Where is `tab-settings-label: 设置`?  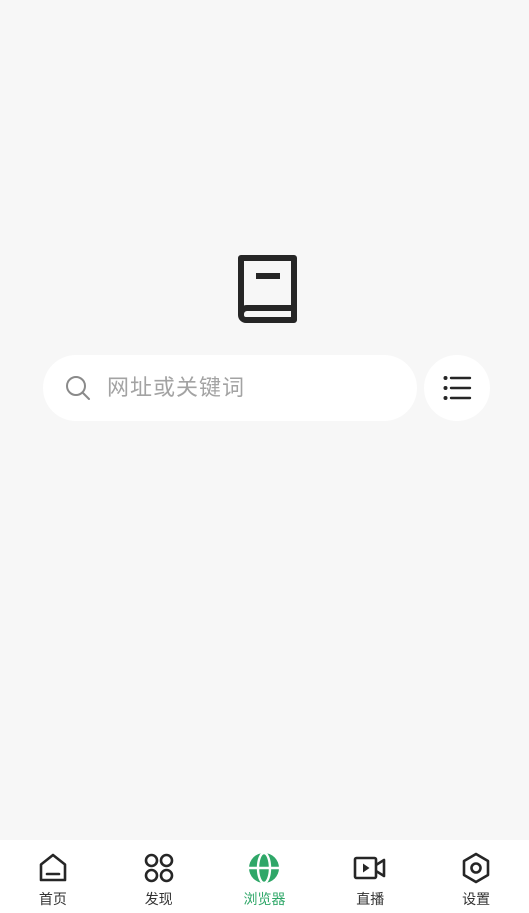 tab-settings-label: 设置 is located at coordinates (476, 900).